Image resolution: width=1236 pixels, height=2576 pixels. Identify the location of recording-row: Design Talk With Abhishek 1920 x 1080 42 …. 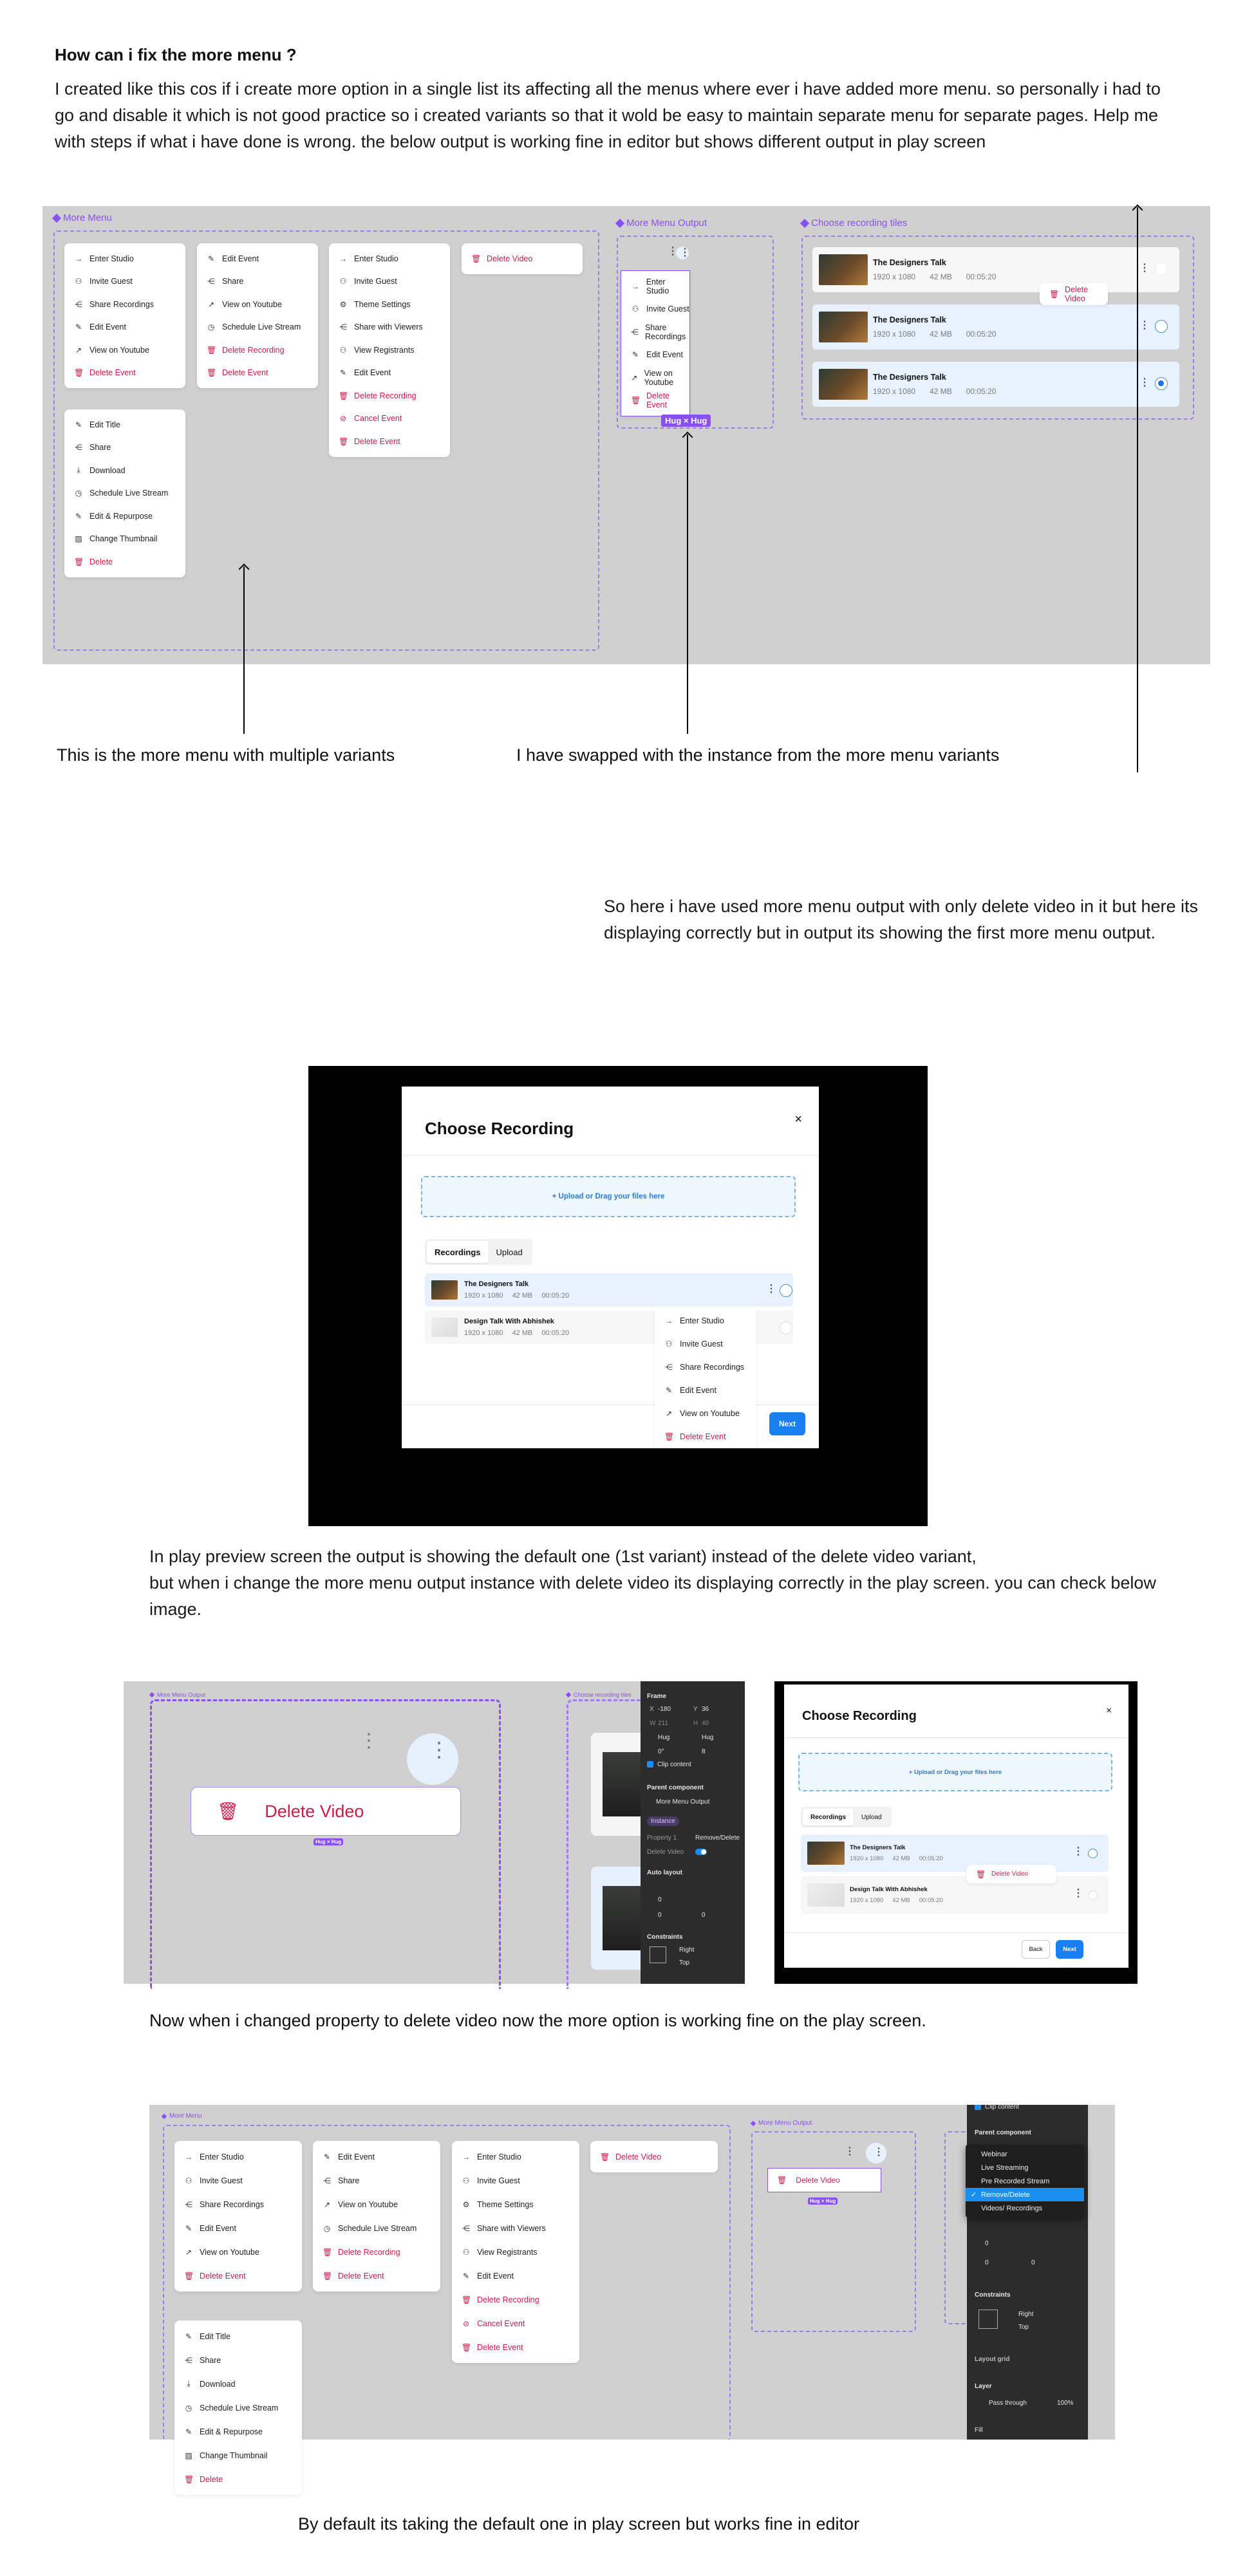
(955, 1895).